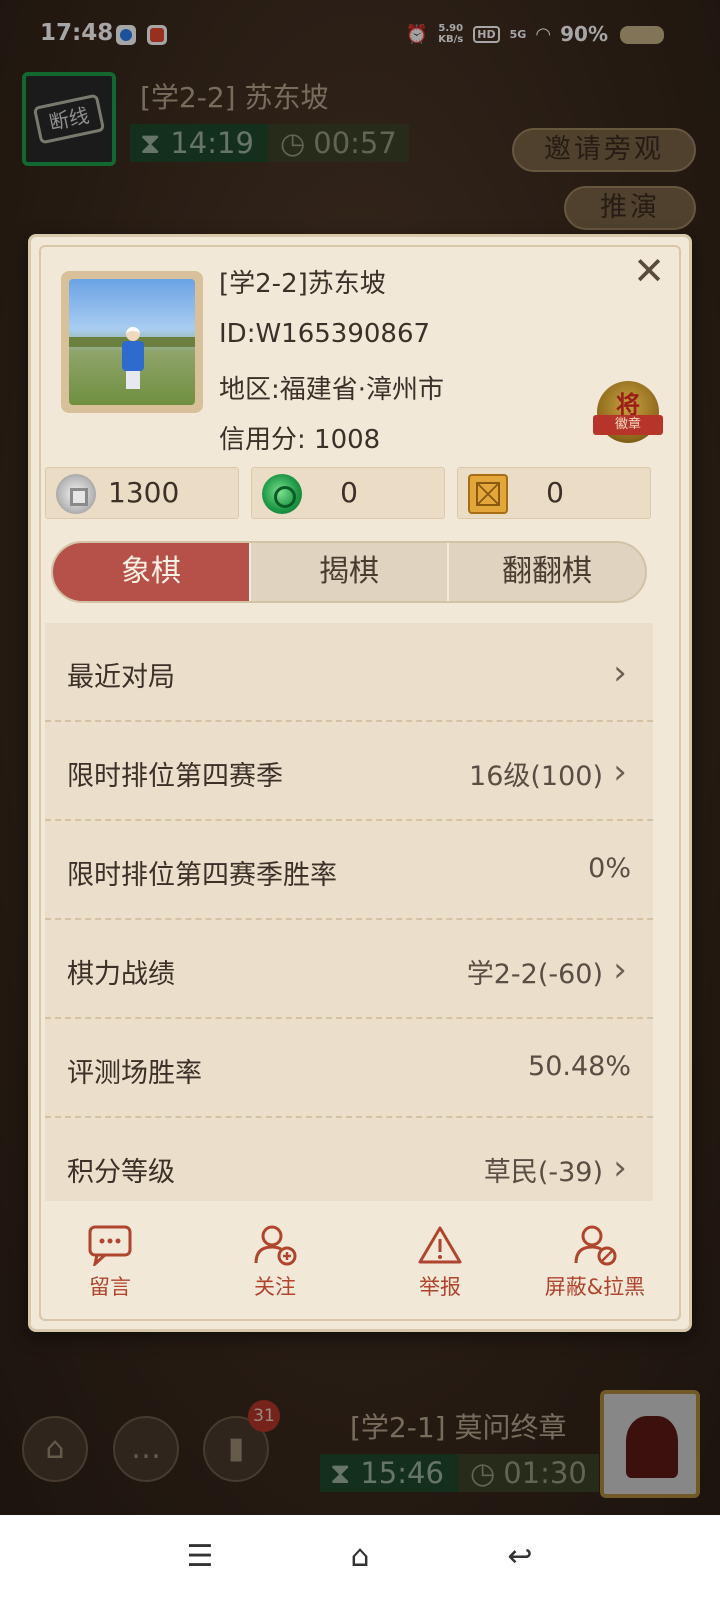  Describe the element at coordinates (302, 284) in the screenshot. I see `profile-name: [学2-2]苏东坡` at that location.